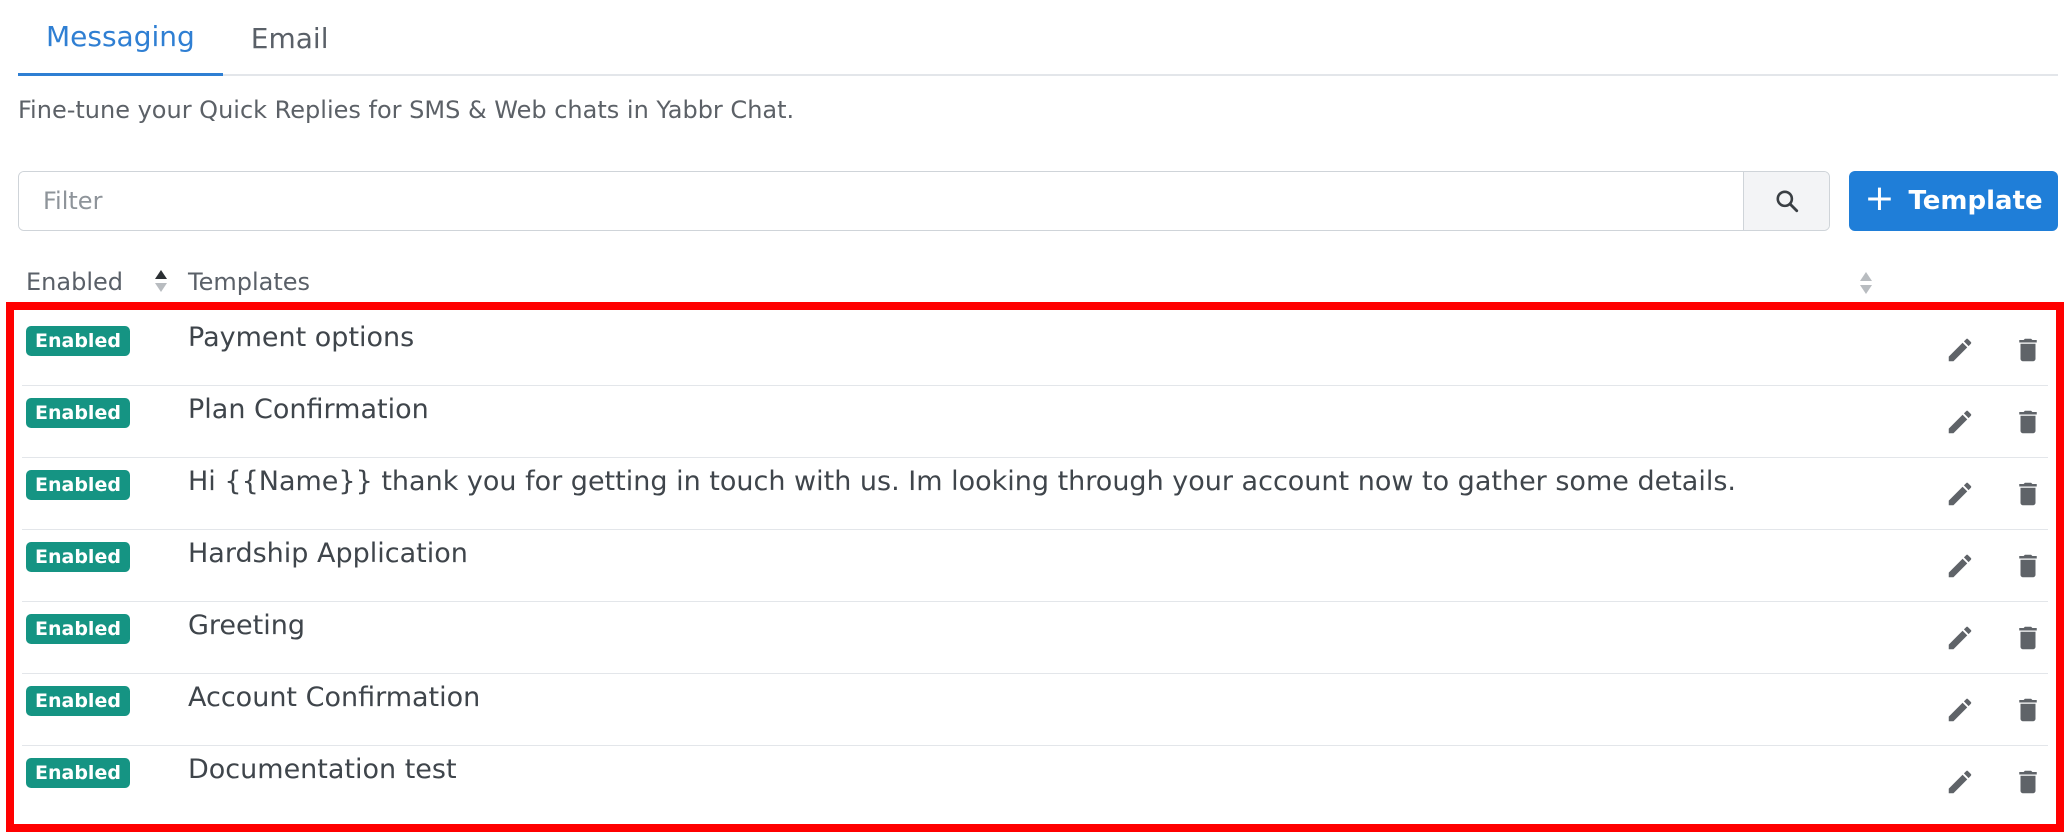 The height and width of the screenshot is (835, 2070). What do you see at coordinates (328, 553) in the screenshot?
I see `template-title: Hardship Application` at bounding box center [328, 553].